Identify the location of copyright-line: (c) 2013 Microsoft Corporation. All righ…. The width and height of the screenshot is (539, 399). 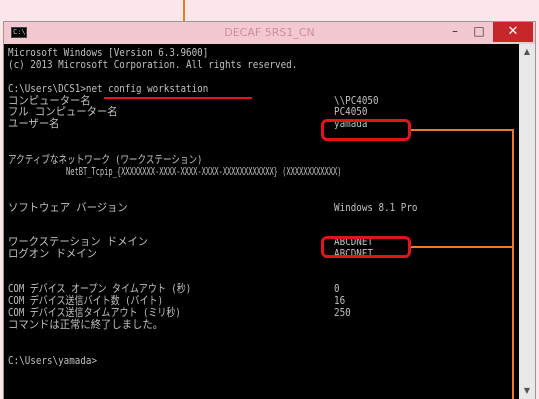
(153, 64).